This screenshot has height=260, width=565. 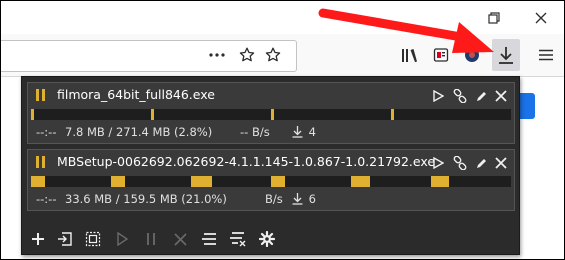 I want to click on select-all-icon, so click(x=93, y=239).